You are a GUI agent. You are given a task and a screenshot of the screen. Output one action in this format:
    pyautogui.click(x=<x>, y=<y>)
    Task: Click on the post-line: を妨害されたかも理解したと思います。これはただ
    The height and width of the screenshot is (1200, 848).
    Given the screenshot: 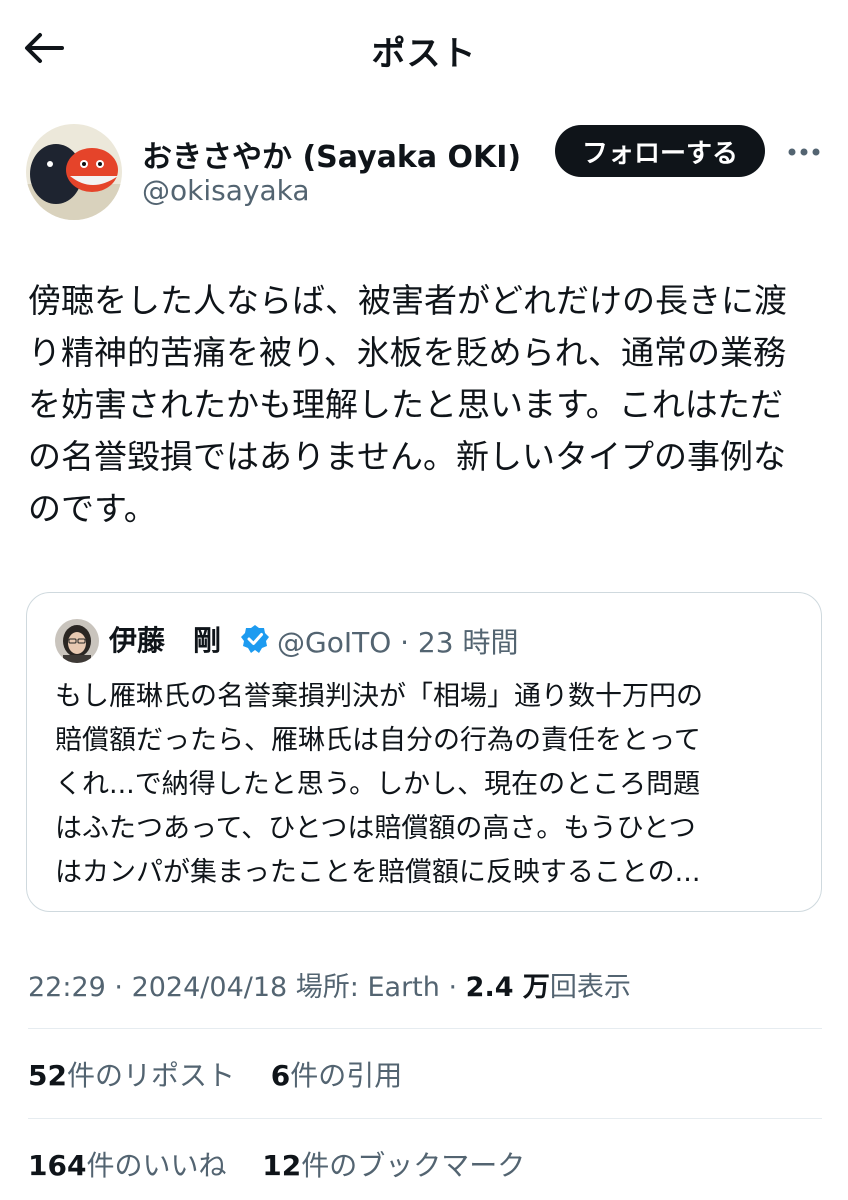 What is the action you would take?
    pyautogui.click(x=406, y=404)
    